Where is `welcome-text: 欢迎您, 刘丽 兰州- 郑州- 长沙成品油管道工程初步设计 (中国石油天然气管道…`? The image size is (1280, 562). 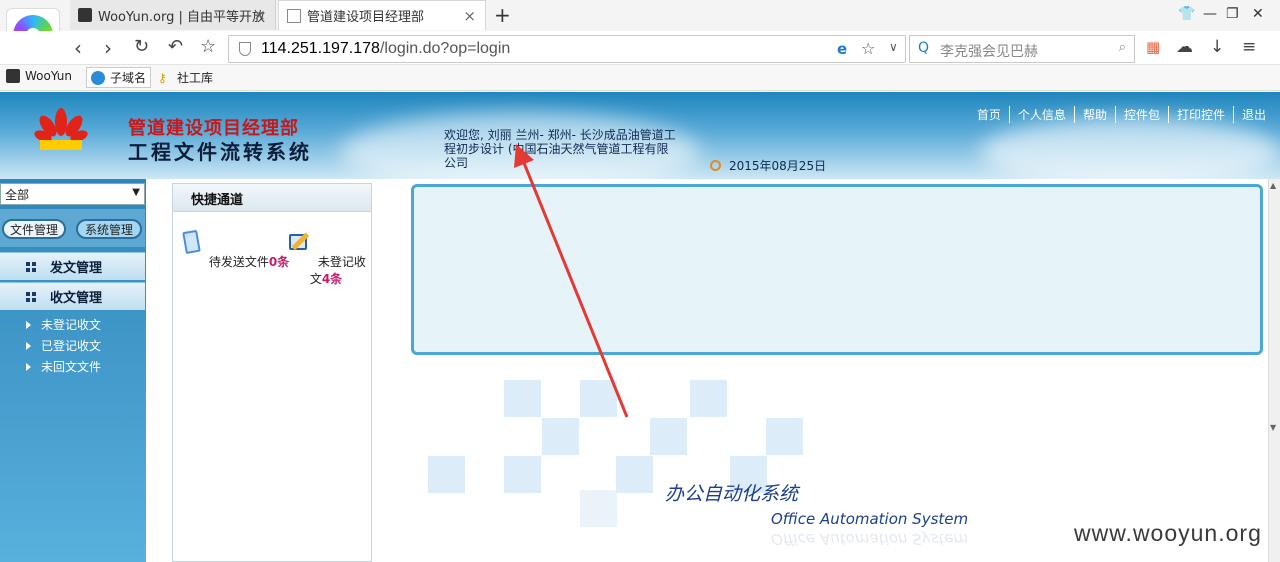 welcome-text: 欢迎您, 刘丽 兰州- 郑州- 长沙成品油管道工程初步设计 (中国石油天然气管道… is located at coordinates (560, 149).